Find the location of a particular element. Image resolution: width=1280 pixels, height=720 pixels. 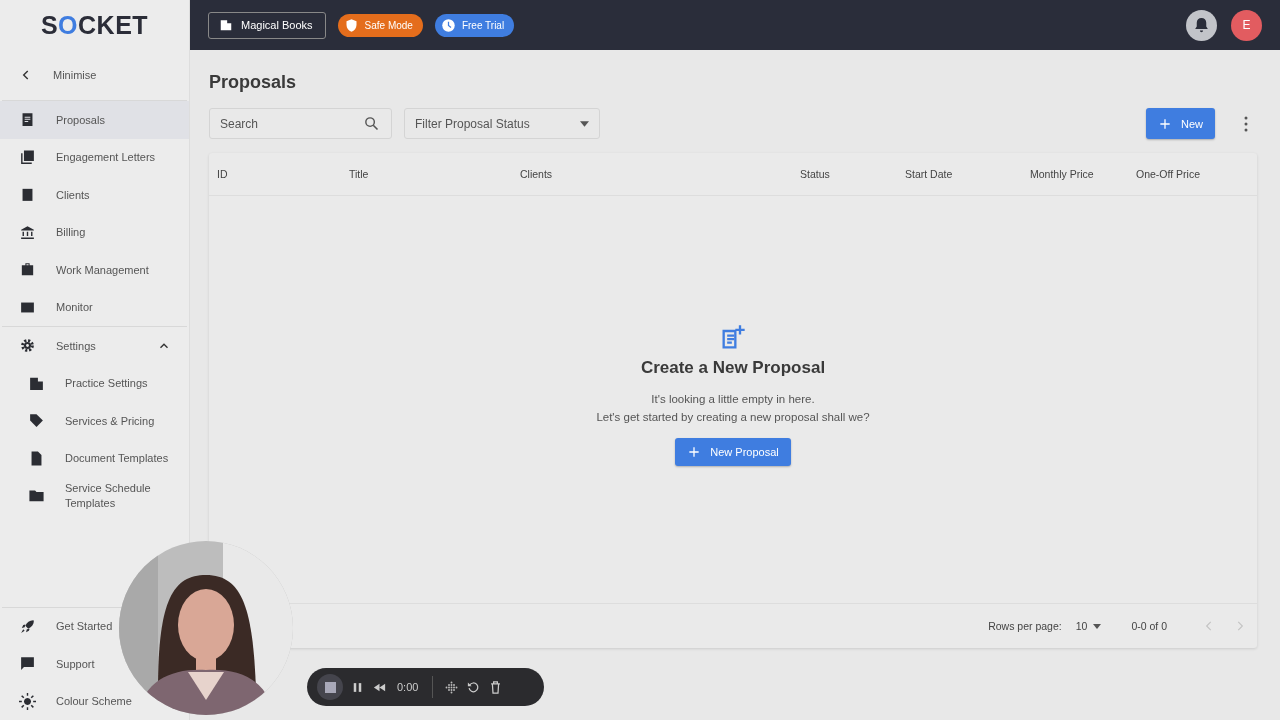

more-icon is located at coordinates (1246, 123).